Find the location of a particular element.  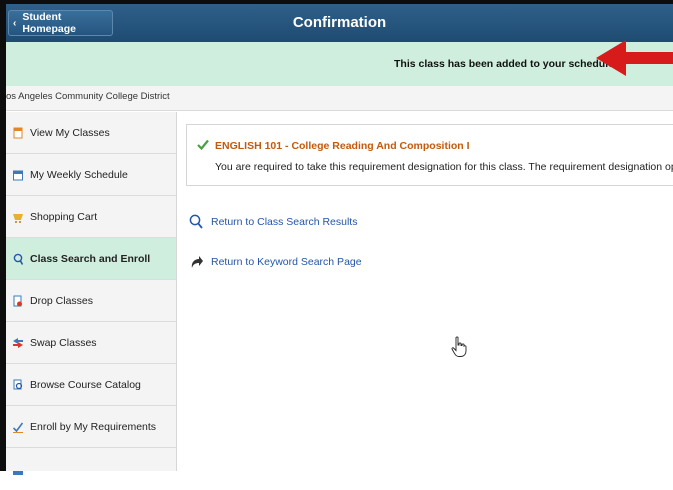

calendar-icon is located at coordinates (18, 175).